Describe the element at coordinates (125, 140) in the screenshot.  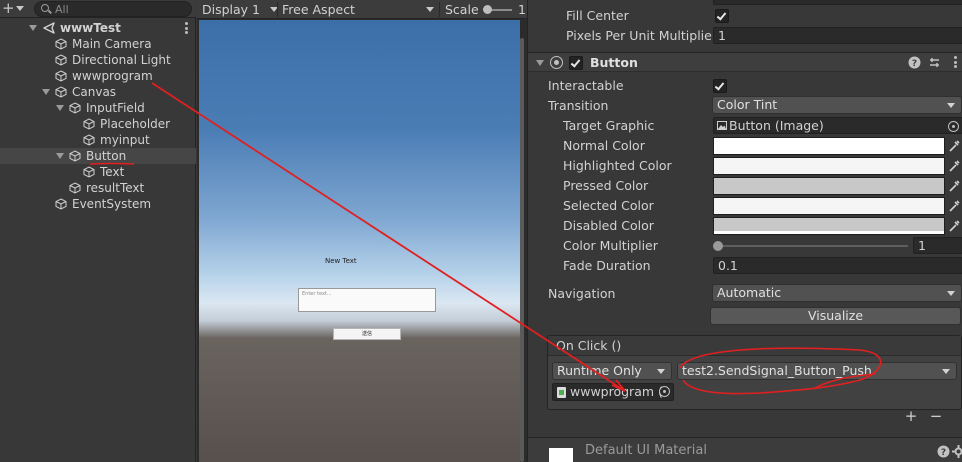
I see `item-label: myinput` at that location.